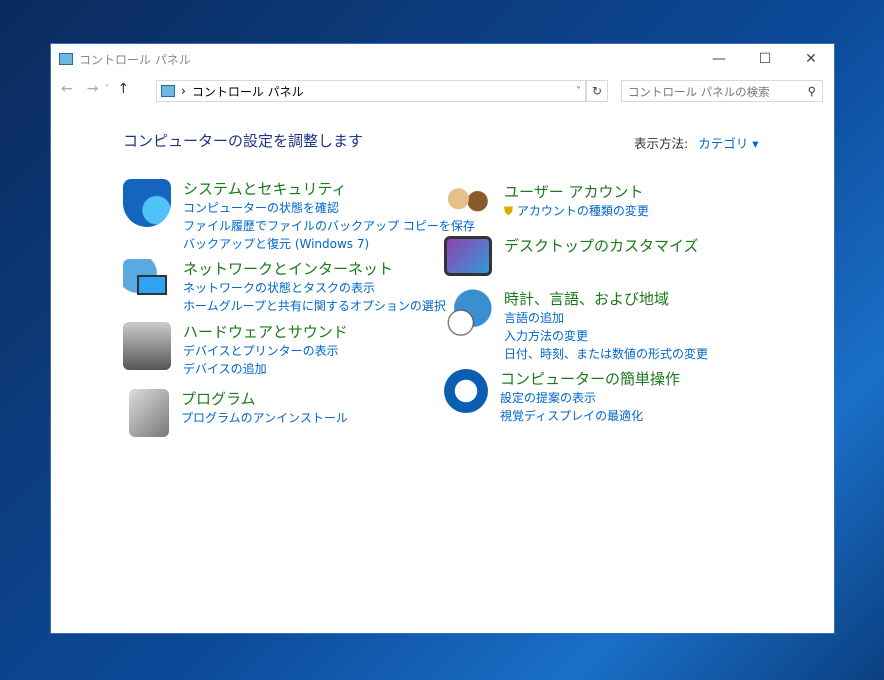  I want to click on search-placeholder: コントロール パネルの検索, so click(699, 92).